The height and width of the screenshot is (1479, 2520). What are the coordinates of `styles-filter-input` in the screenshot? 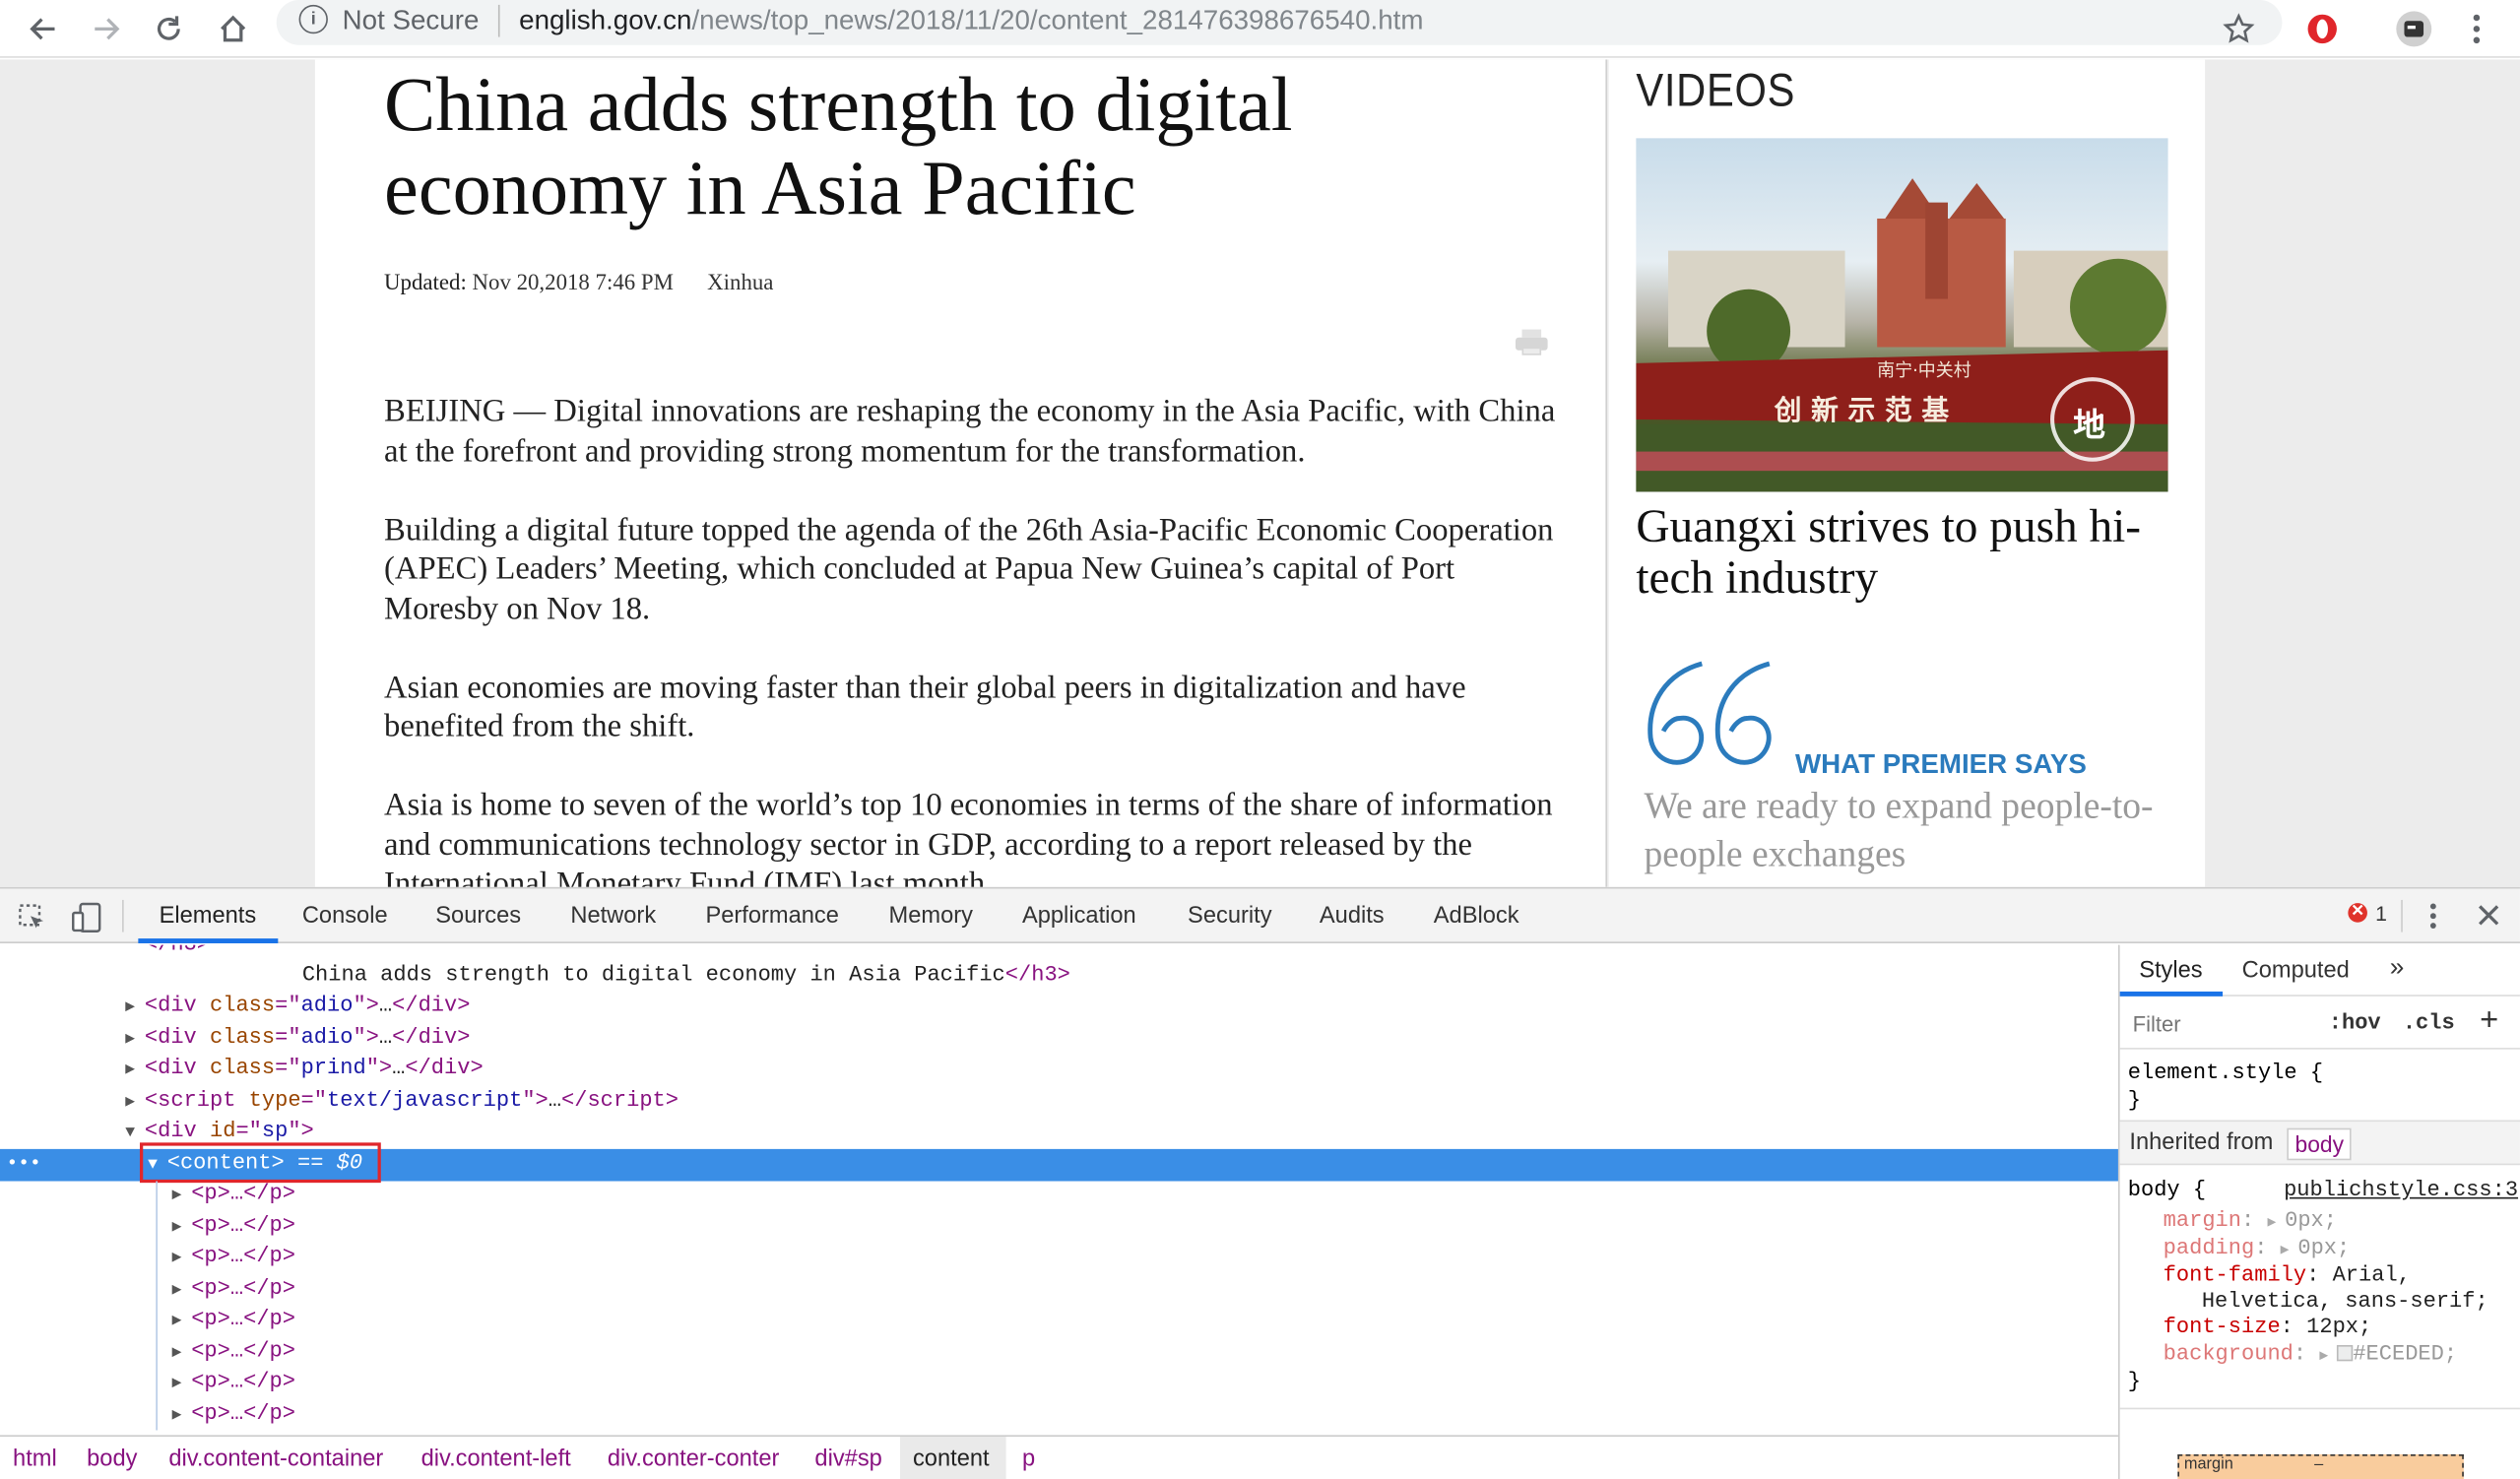 It's located at (2216, 1024).